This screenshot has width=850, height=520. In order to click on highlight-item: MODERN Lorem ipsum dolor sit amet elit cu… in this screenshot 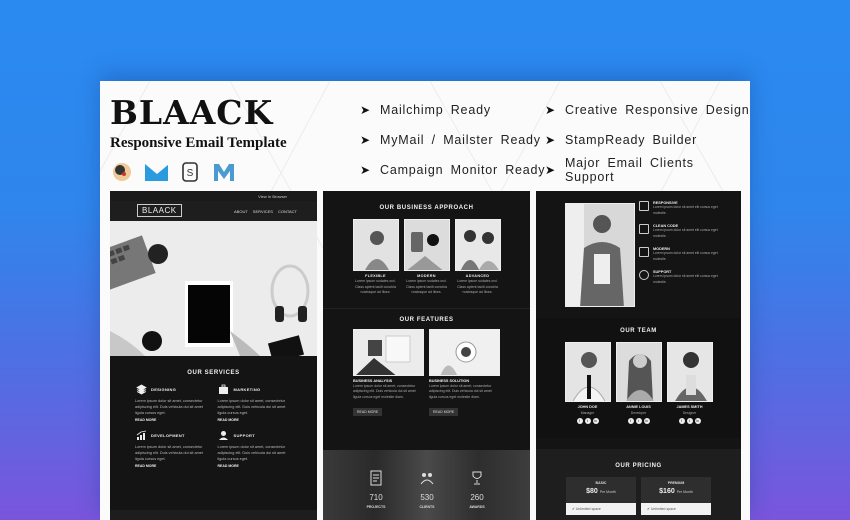, I will do `click(684, 254)`.